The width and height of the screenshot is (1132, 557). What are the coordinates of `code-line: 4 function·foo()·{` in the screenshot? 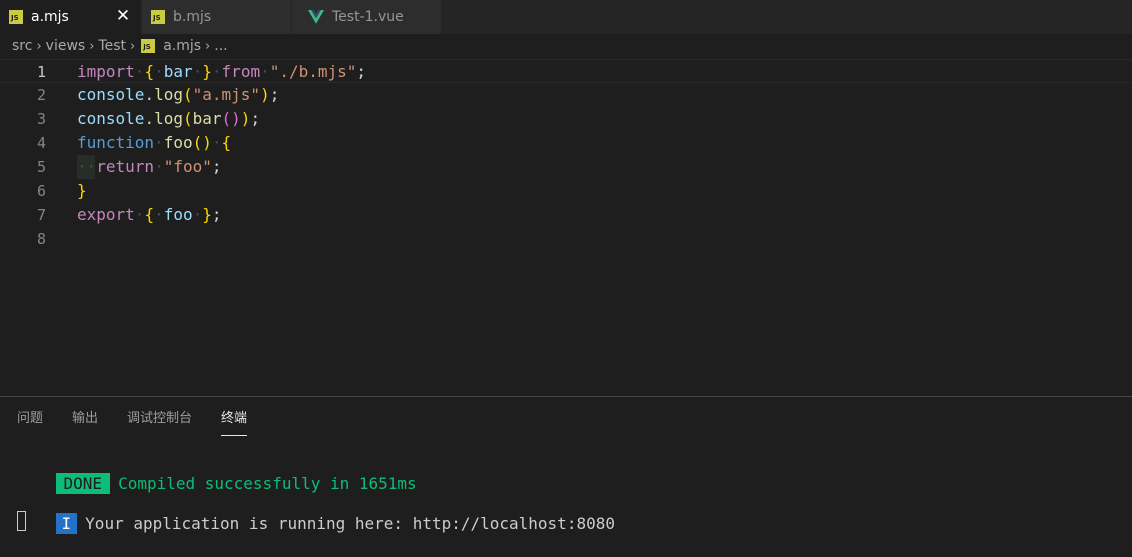 It's located at (566, 143).